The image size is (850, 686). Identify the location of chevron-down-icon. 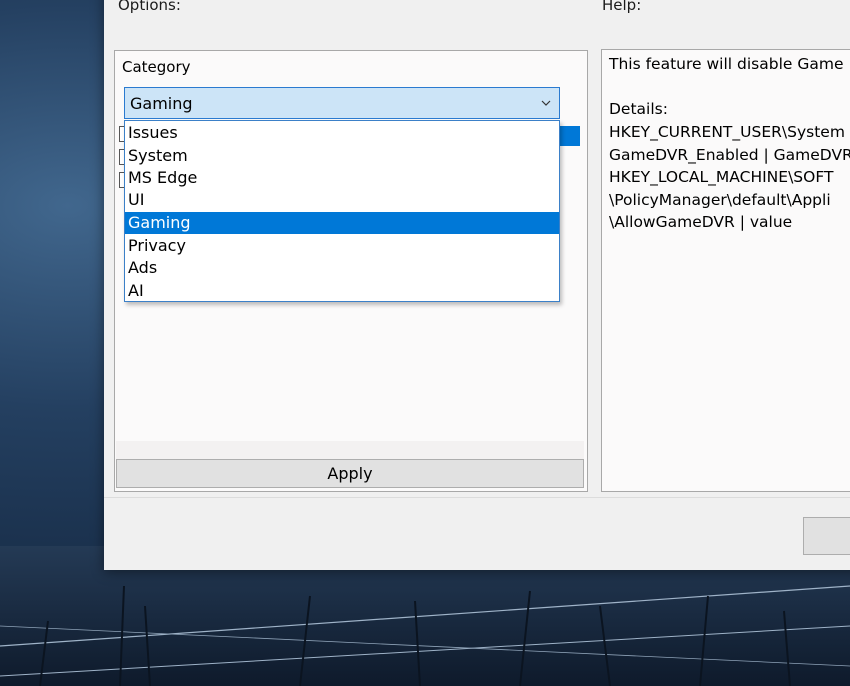
(546, 103).